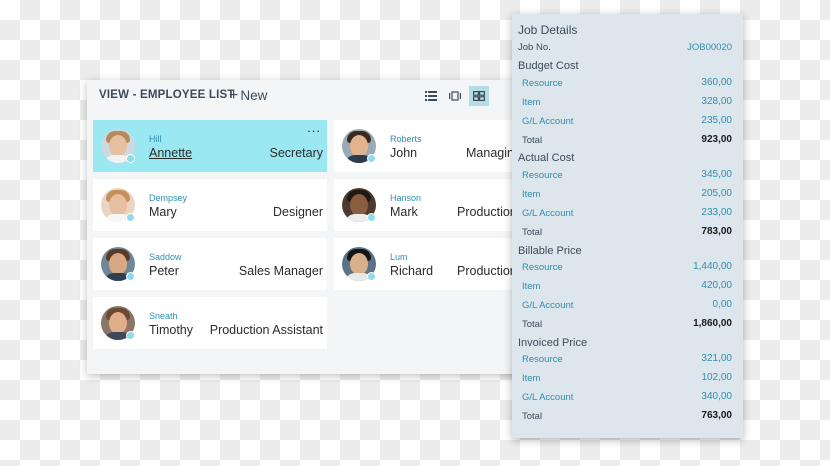 The width and height of the screenshot is (830, 466). I want to click on employee-last-name: Sneath, so click(163, 316).